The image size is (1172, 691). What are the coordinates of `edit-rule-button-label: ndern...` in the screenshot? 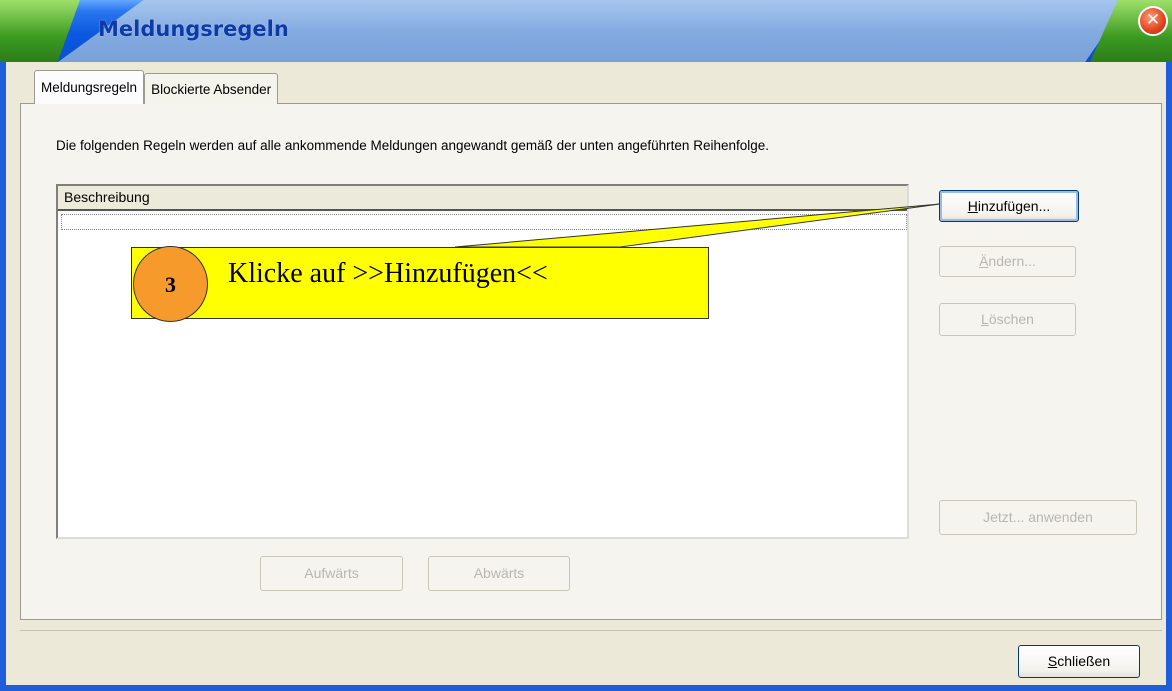 It's located at (1012, 261).